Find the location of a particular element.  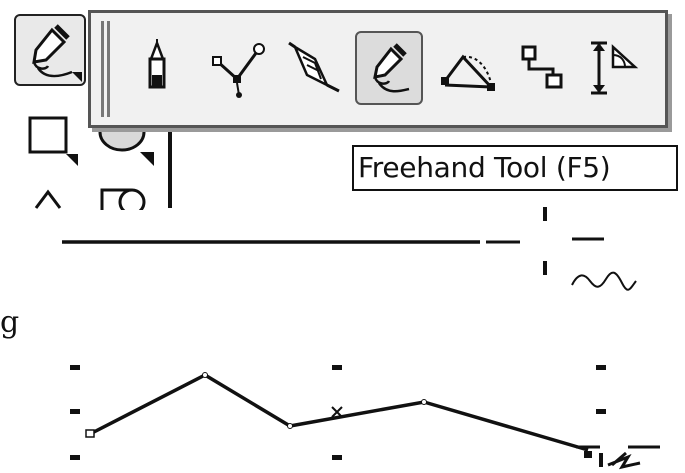

freehand-tooltip: Freehand Tool (F5) is located at coordinates (515, 168).